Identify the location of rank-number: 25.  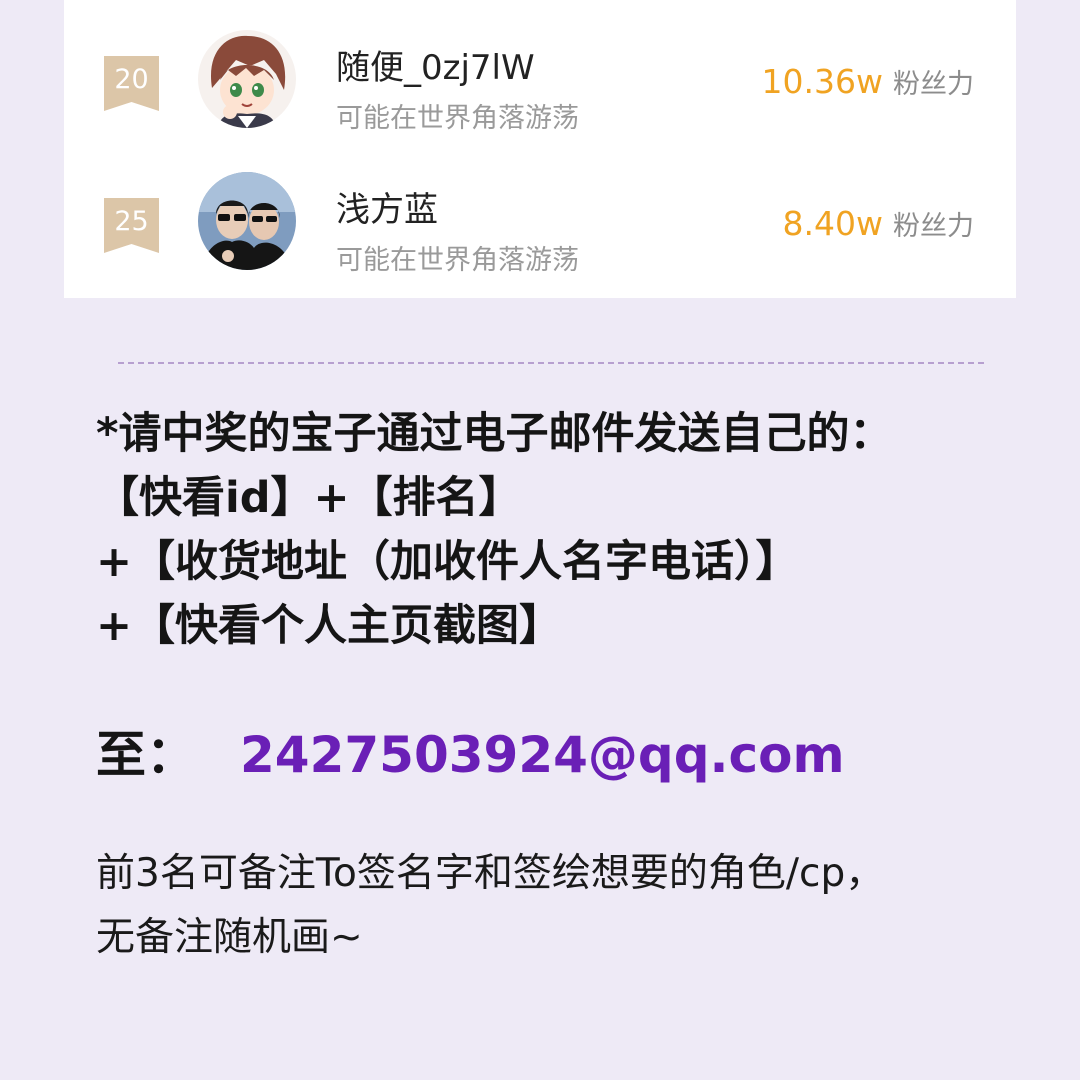
(131, 221).